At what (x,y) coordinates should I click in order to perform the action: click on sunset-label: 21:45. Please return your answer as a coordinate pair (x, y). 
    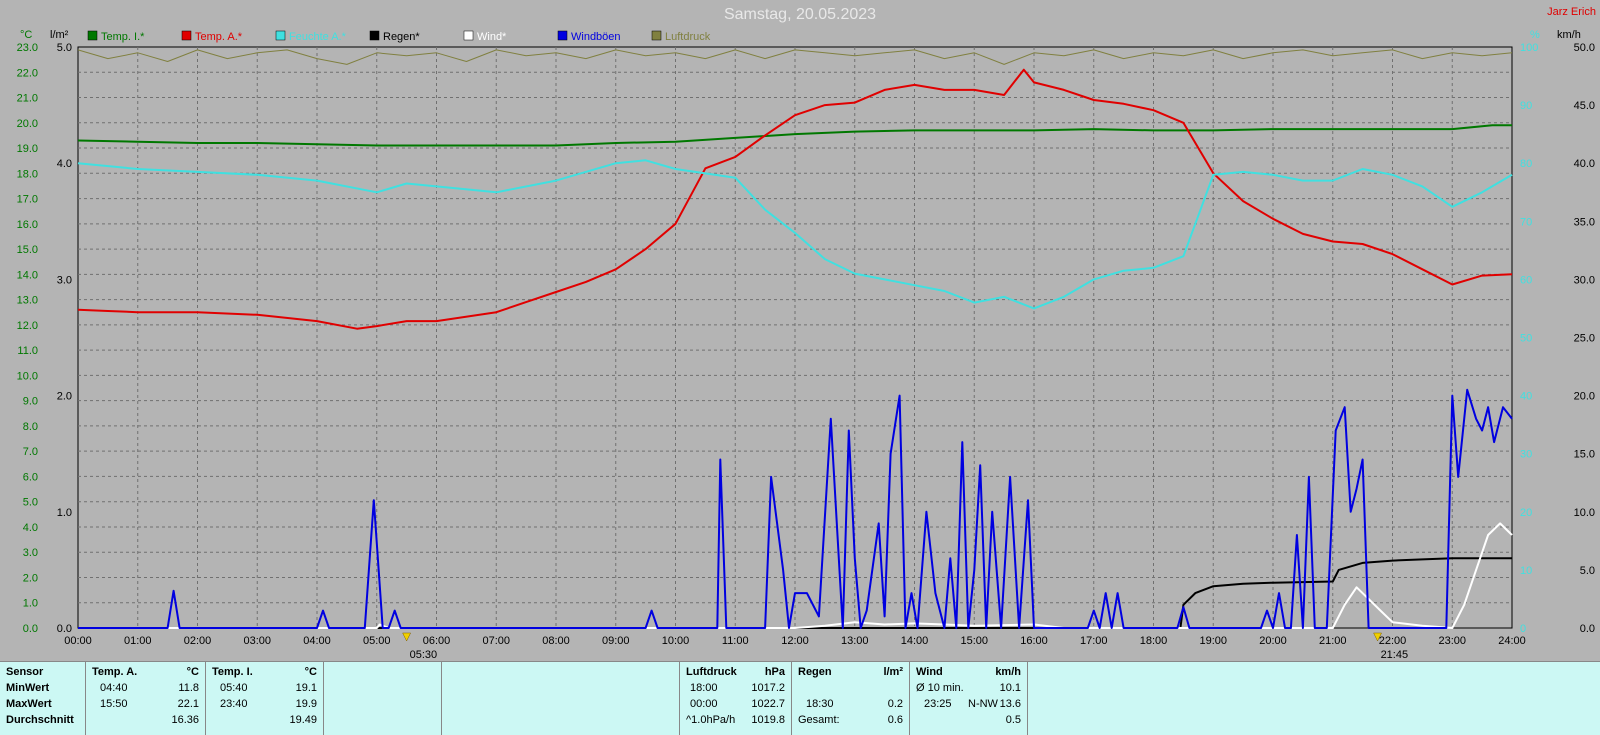
    Looking at the image, I should click on (1395, 655).